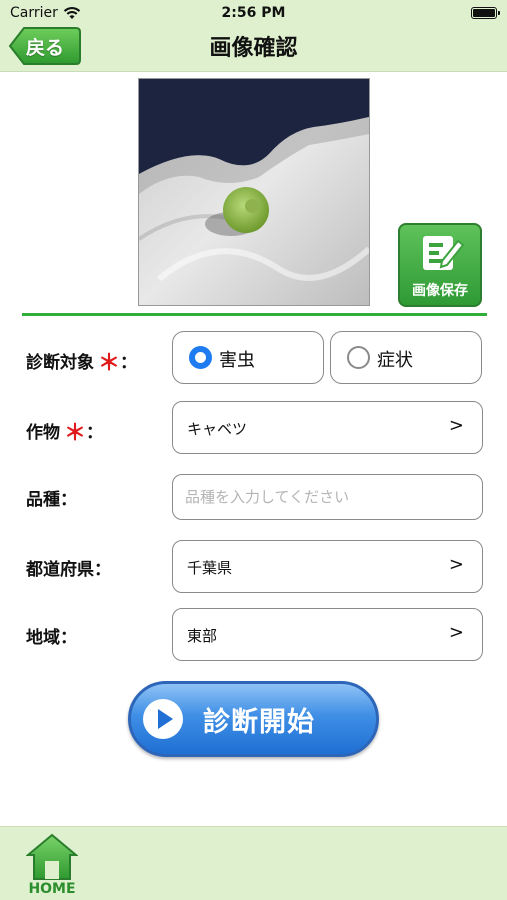 The width and height of the screenshot is (507, 900). Describe the element at coordinates (52, 856) in the screenshot. I see `home-icon` at that location.